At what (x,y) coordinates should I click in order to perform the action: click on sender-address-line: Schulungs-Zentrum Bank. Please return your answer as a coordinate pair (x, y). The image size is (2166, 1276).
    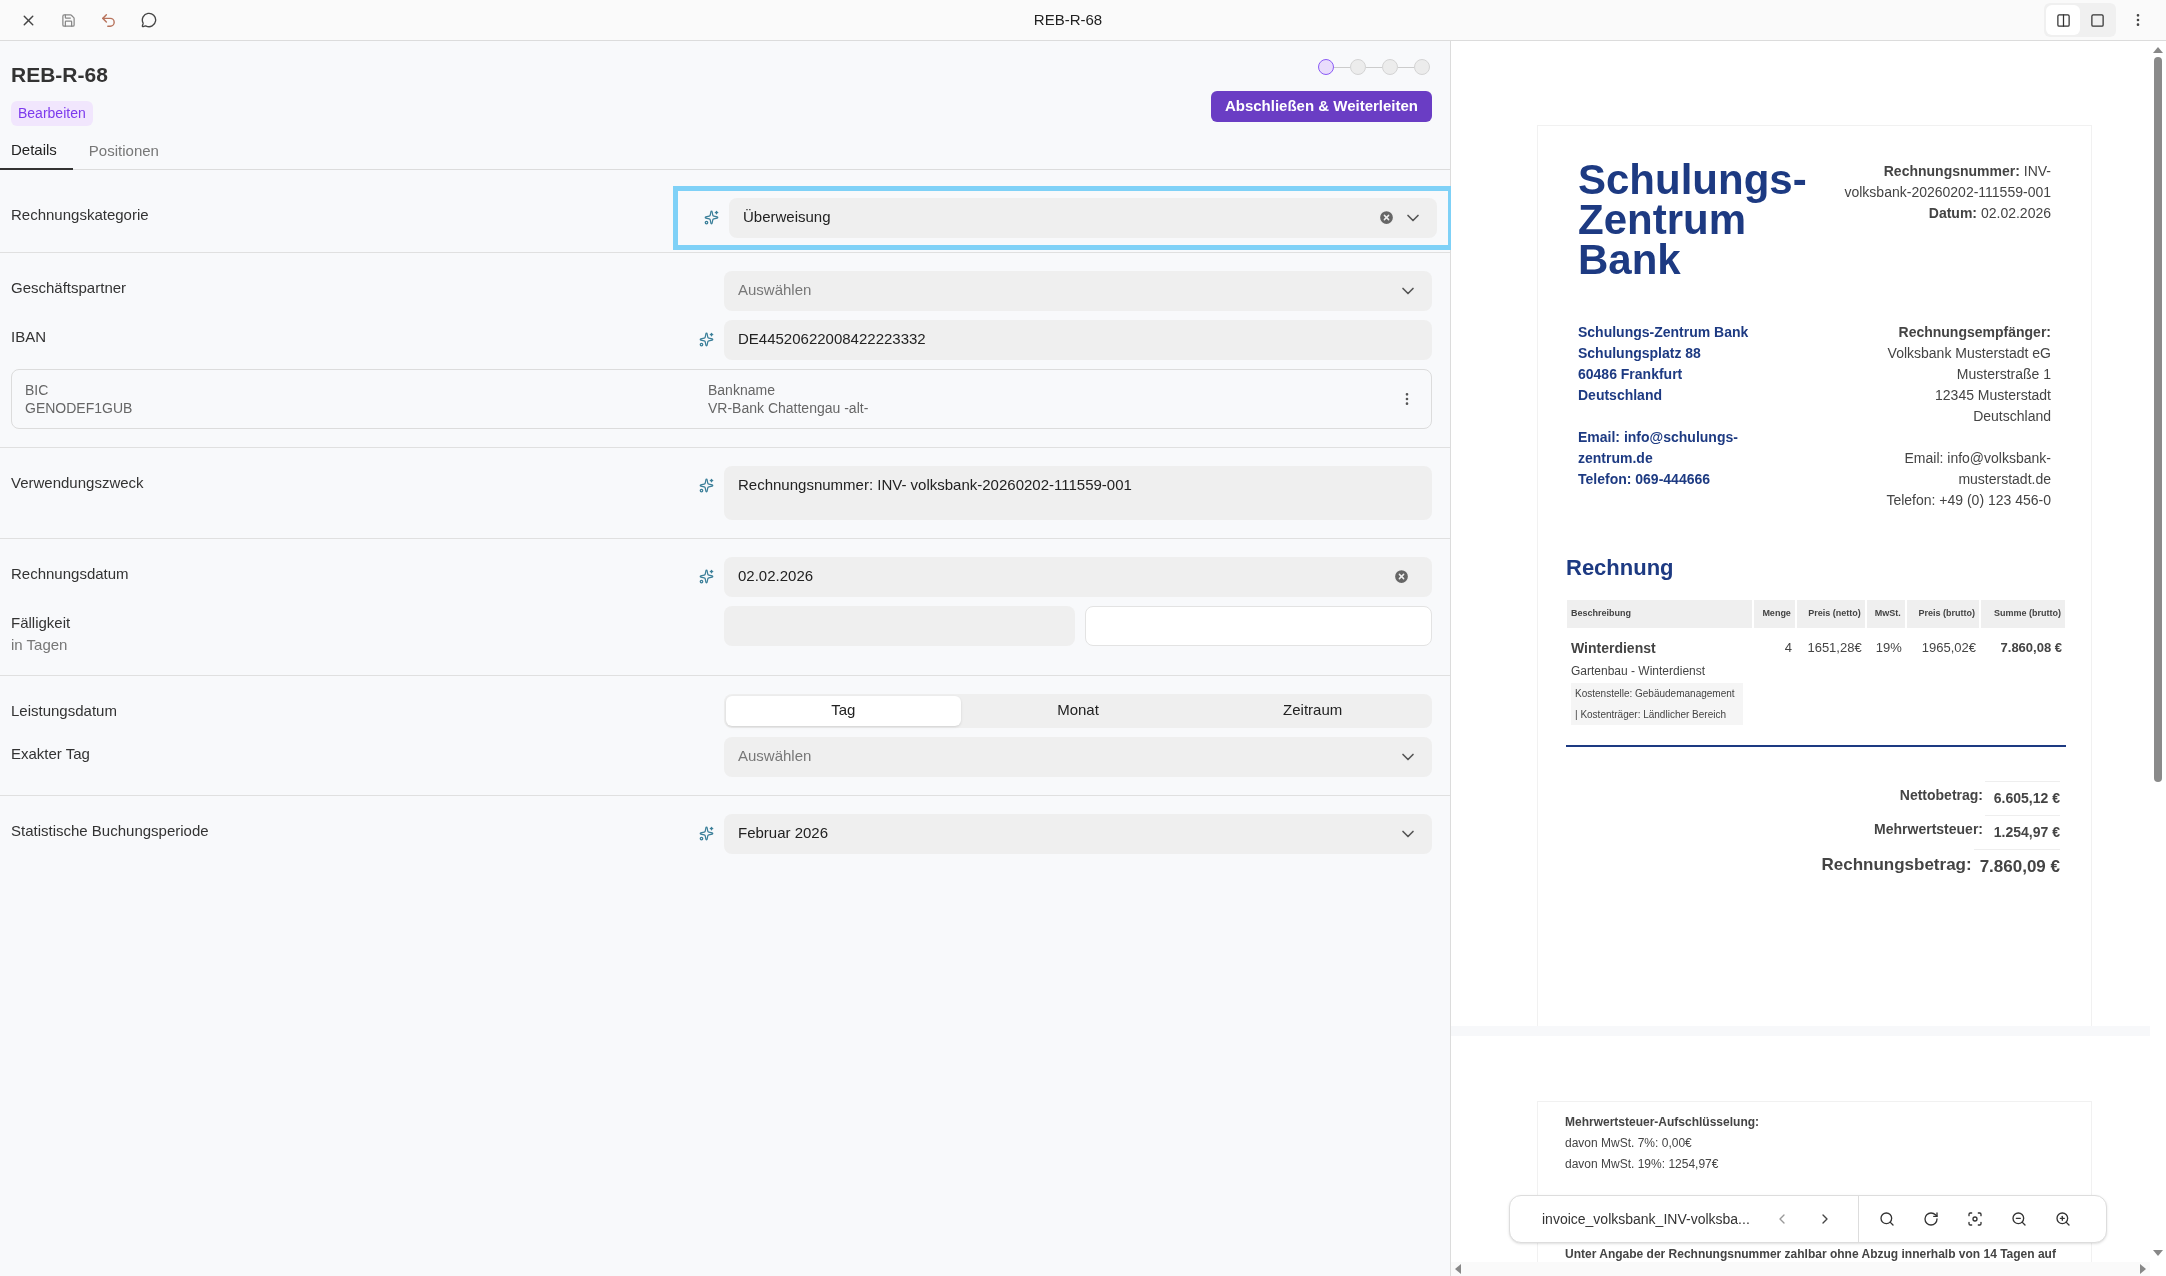
    Looking at the image, I should click on (1664, 332).